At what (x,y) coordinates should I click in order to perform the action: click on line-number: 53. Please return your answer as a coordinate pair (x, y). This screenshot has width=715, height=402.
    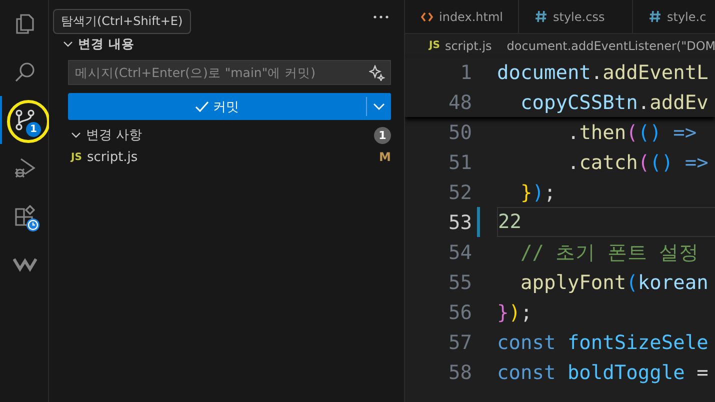
    Looking at the image, I should click on (460, 222).